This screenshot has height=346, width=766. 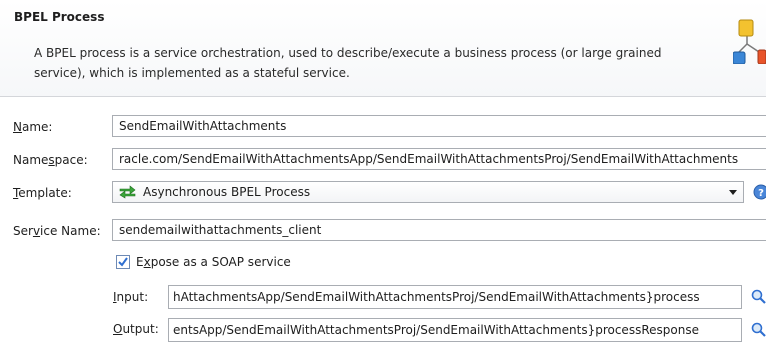 What do you see at coordinates (127, 192) in the screenshot?
I see `async-process-icon` at bounding box center [127, 192].